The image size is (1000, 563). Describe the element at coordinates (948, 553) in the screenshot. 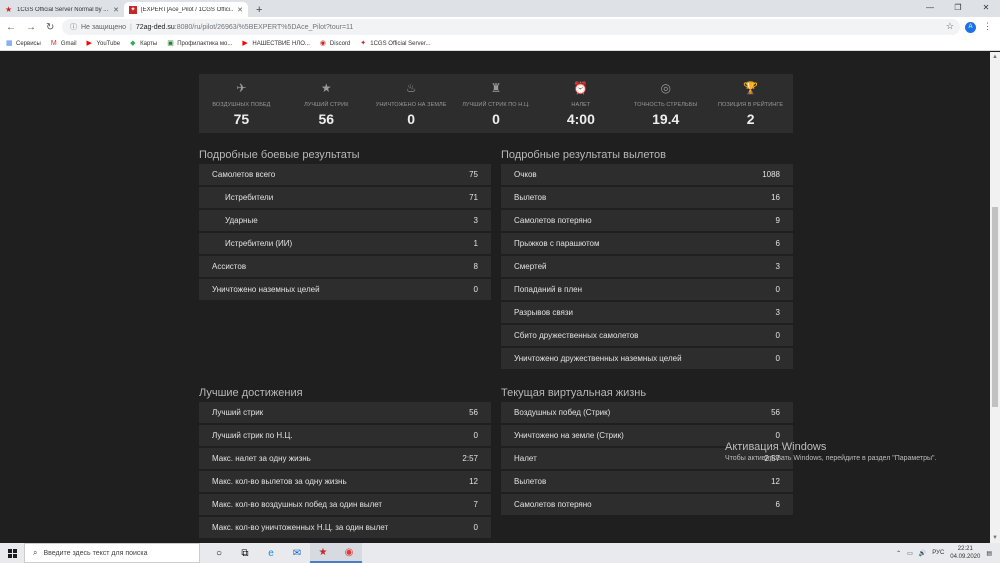

I see `system-tray: ⌃ ▭ 🔊 РУС 22:21 04.09.2020 ▤` at that location.